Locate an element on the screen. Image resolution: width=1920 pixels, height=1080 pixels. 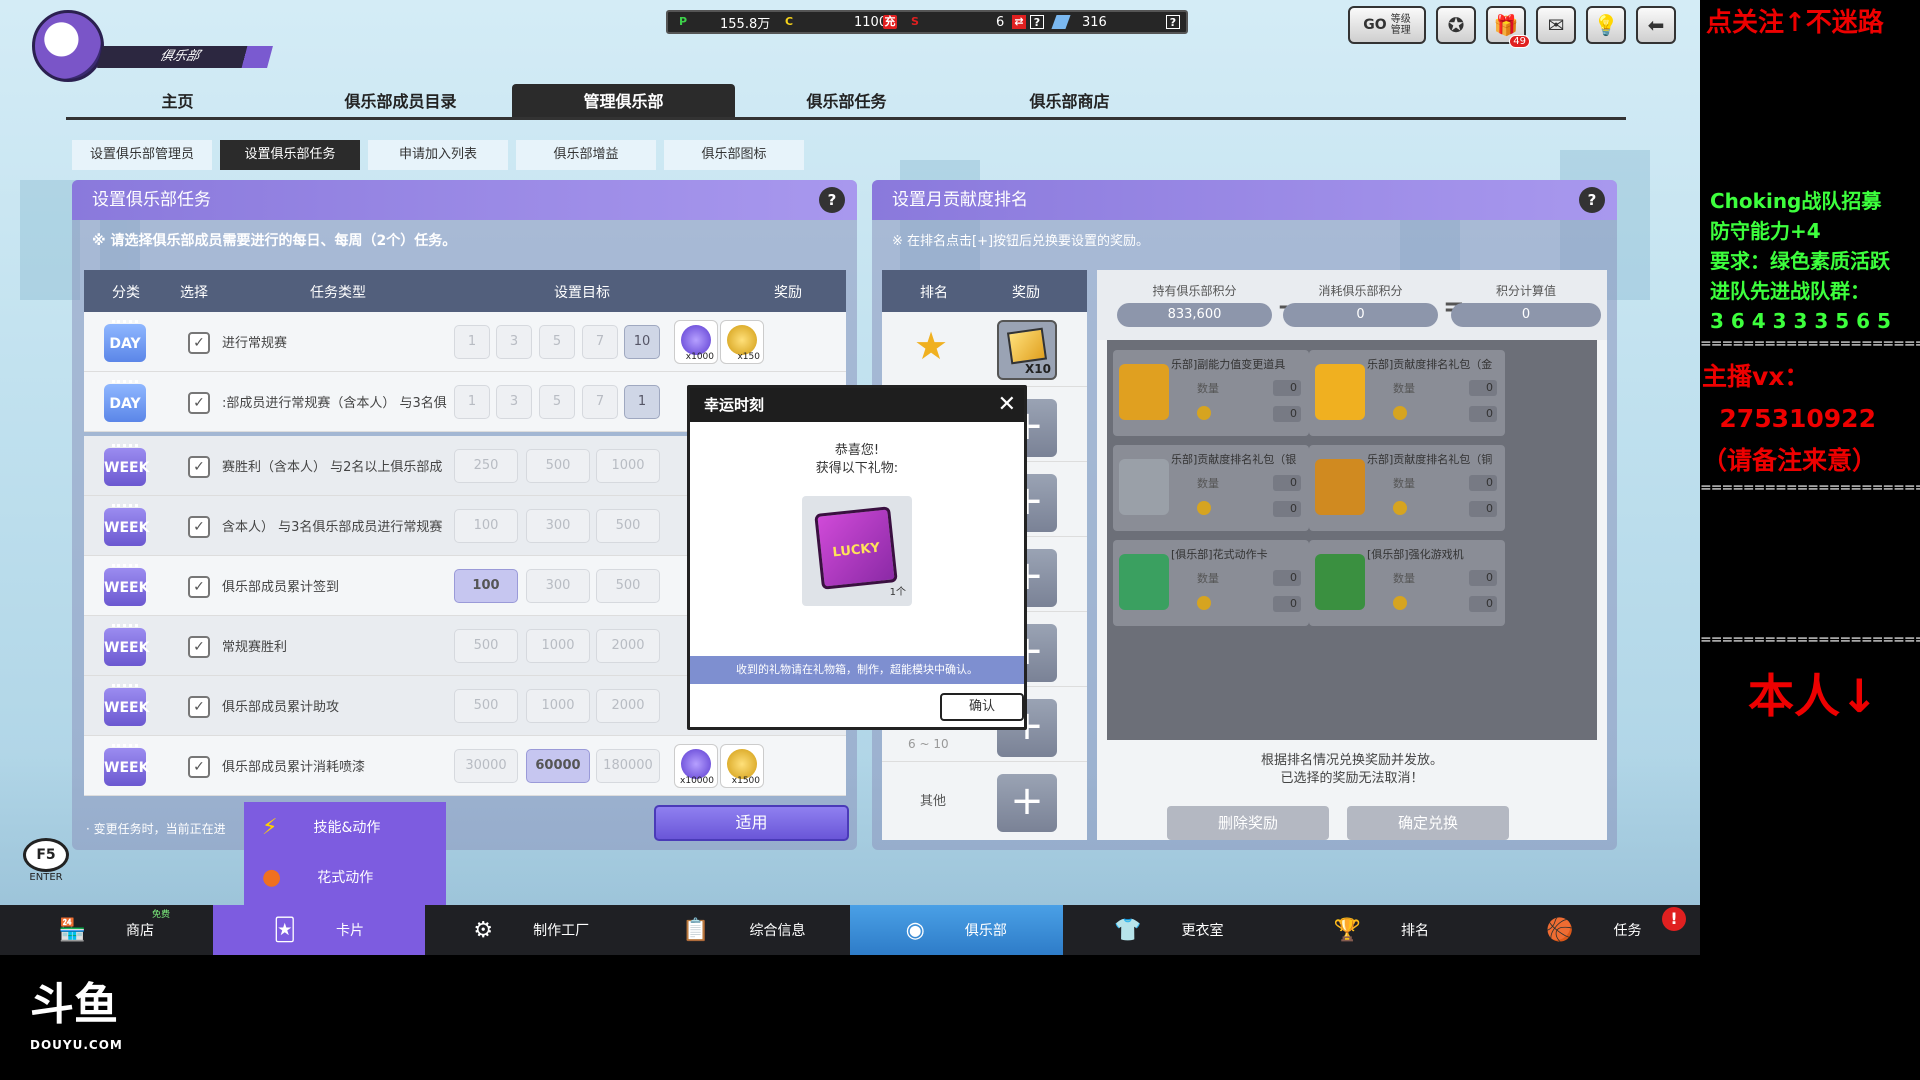
exchange-icon: ⇄ is located at coordinates (1019, 22).